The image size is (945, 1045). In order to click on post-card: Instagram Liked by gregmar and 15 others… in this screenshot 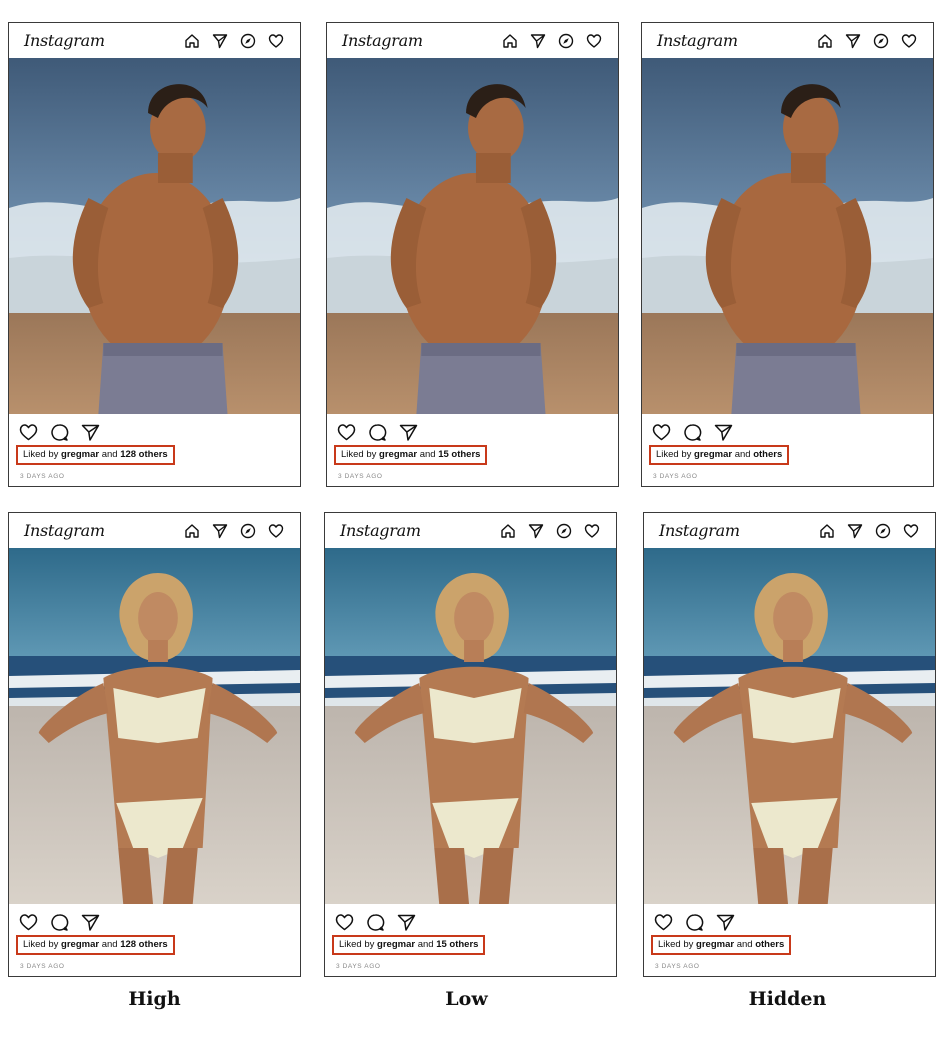, I will do `click(472, 254)`.